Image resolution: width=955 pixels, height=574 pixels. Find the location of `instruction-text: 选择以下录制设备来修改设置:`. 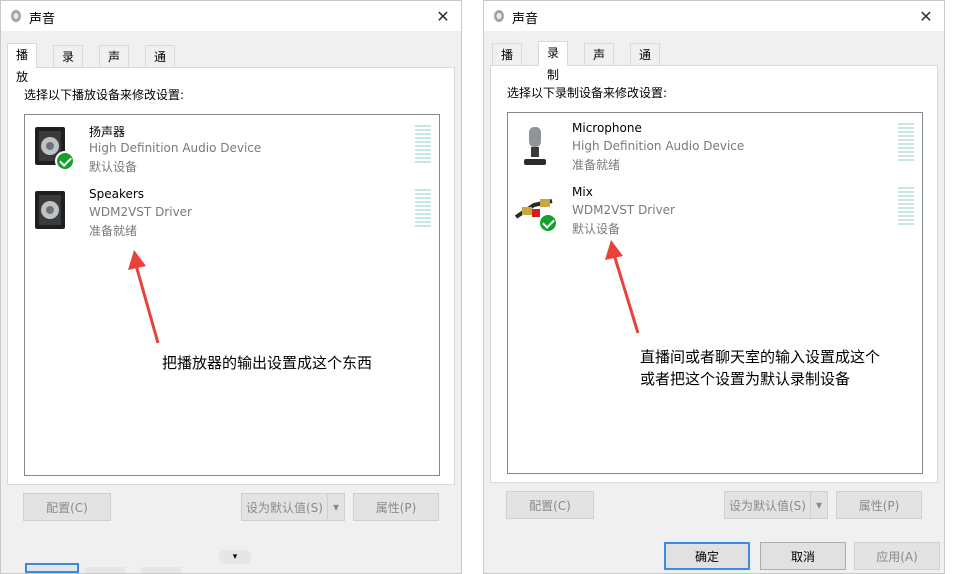

instruction-text: 选择以下录制设备来修改设置: is located at coordinates (587, 93).